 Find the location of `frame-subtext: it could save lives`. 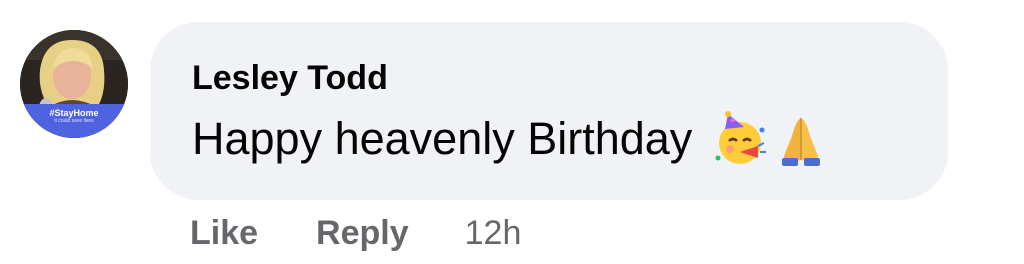

frame-subtext: it could save lives is located at coordinates (74, 121).